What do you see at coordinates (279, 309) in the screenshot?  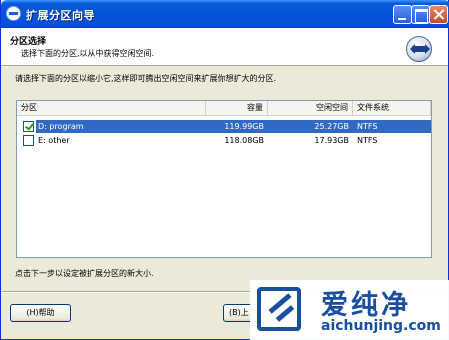 I see `watermark-logo-icon` at bounding box center [279, 309].